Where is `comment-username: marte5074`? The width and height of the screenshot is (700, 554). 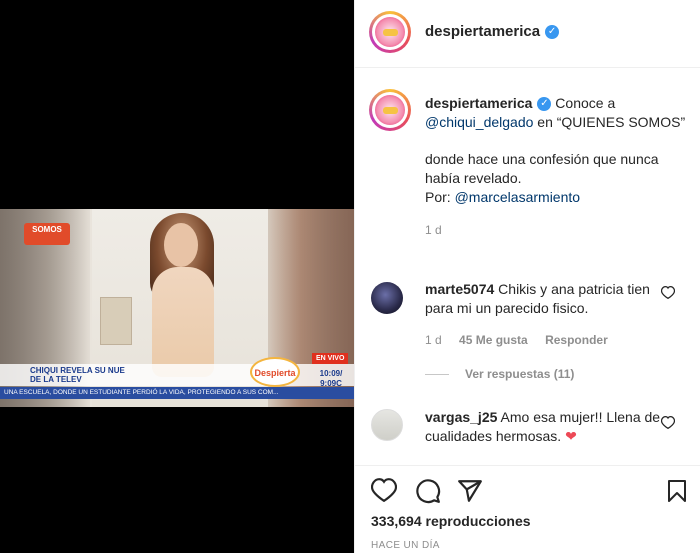 comment-username: marte5074 is located at coordinates (459, 289).